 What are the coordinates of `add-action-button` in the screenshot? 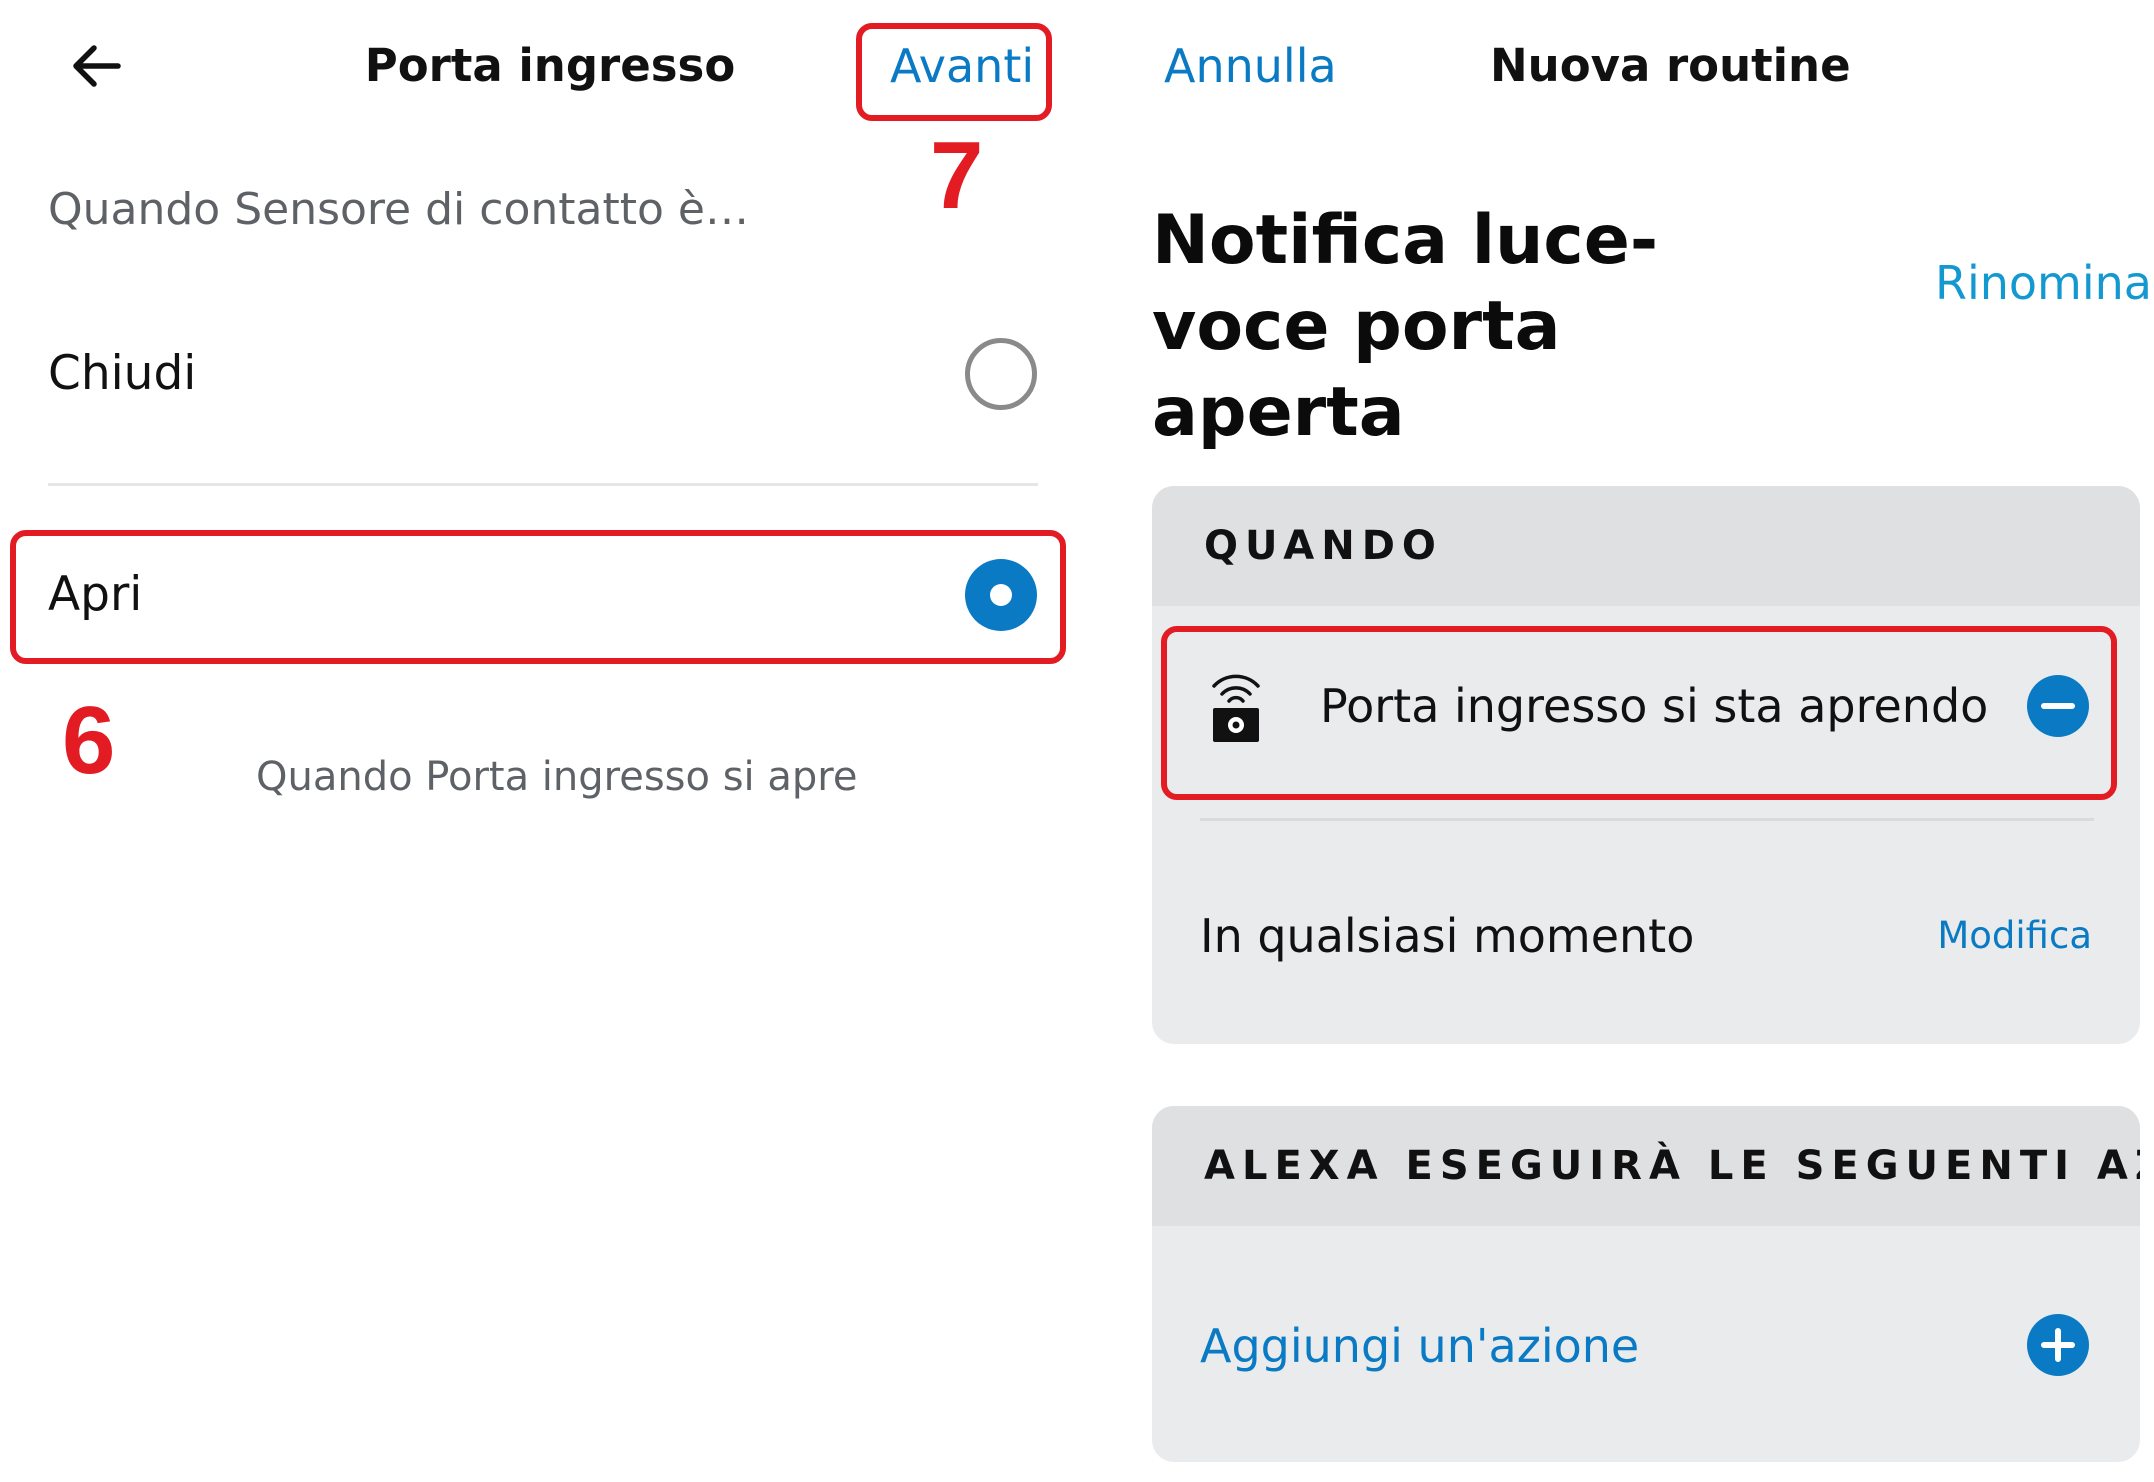 It's located at (2058, 1345).